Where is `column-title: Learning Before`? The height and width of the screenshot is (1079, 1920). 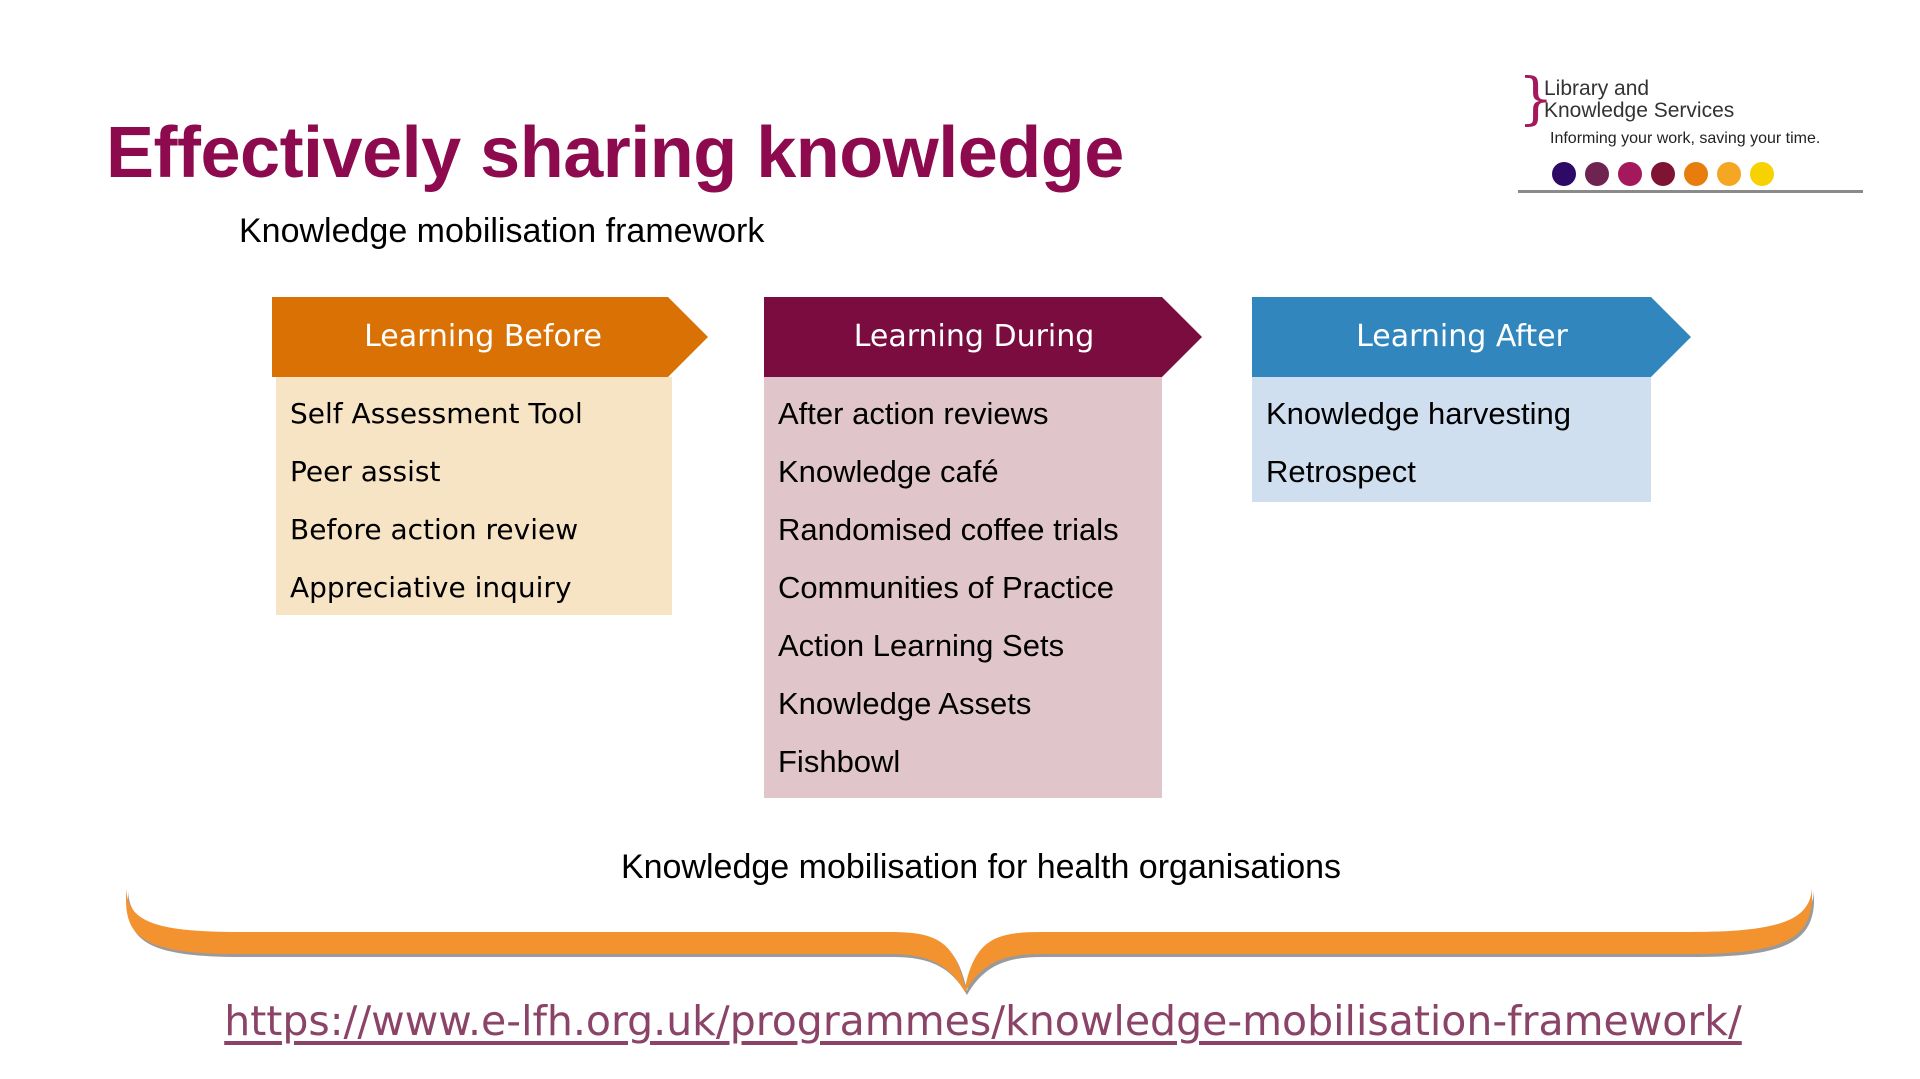
column-title: Learning Before is located at coordinates (483, 336).